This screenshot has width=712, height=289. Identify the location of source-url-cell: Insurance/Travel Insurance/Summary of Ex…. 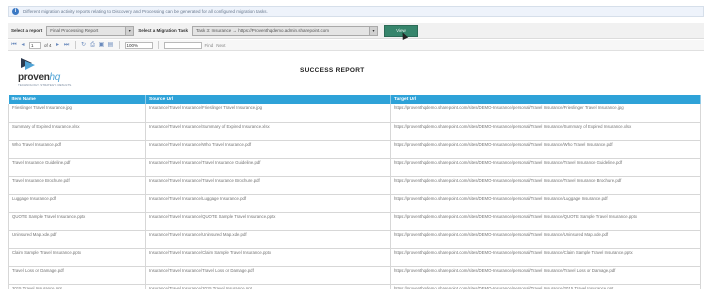
(268, 131).